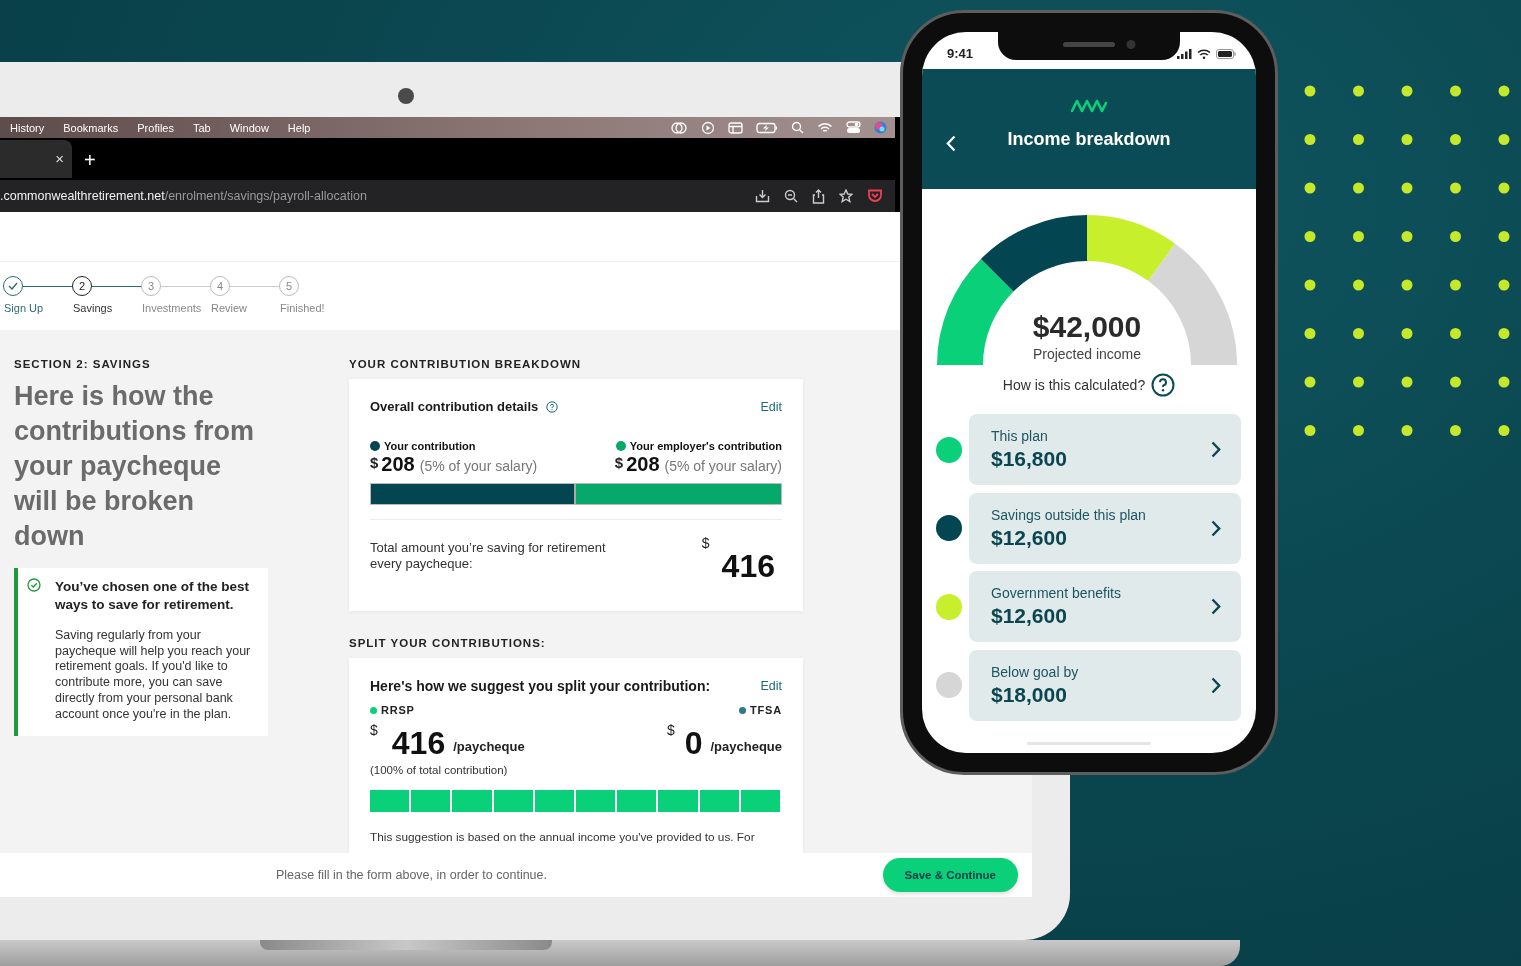  I want to click on item-amount: $16,800, so click(1029, 459).